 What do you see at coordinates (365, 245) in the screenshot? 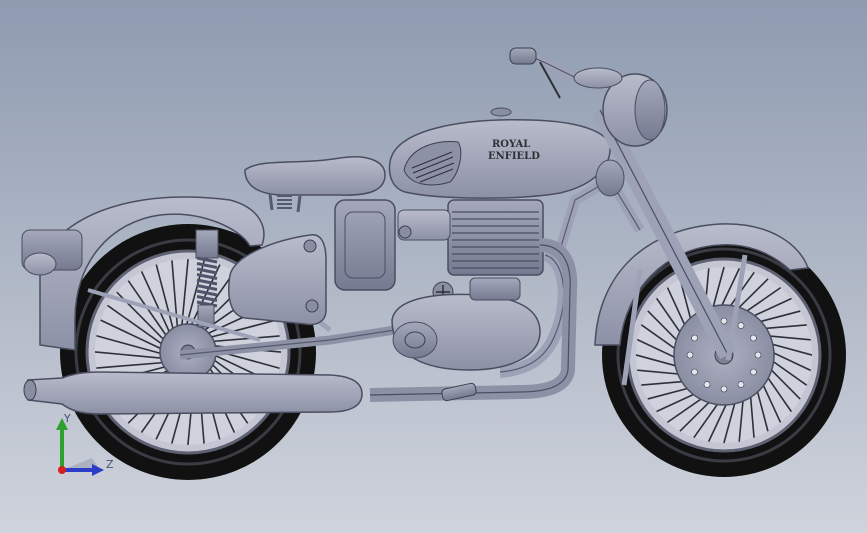
I see `air-filter-box` at bounding box center [365, 245].